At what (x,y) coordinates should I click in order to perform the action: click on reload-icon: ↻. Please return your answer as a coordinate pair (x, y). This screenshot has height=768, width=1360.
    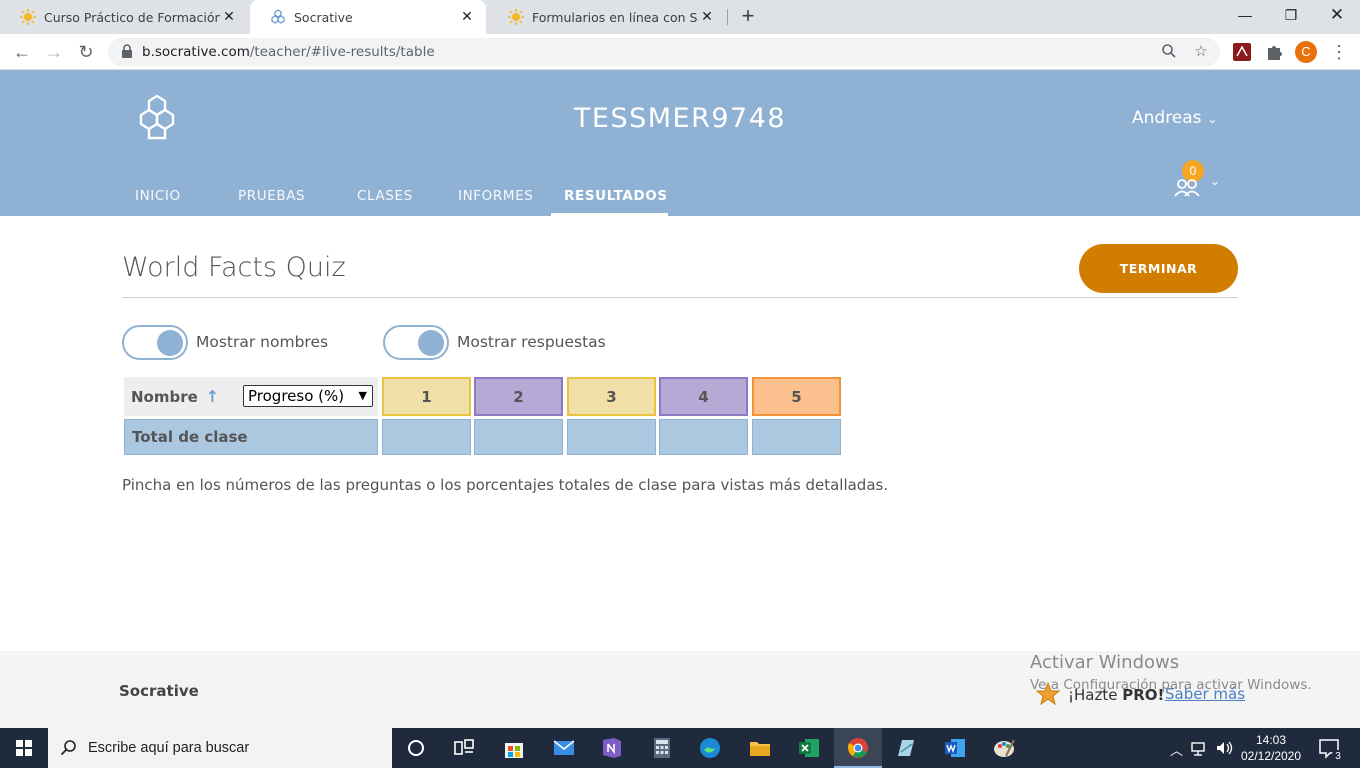
    Looking at the image, I should click on (86, 52).